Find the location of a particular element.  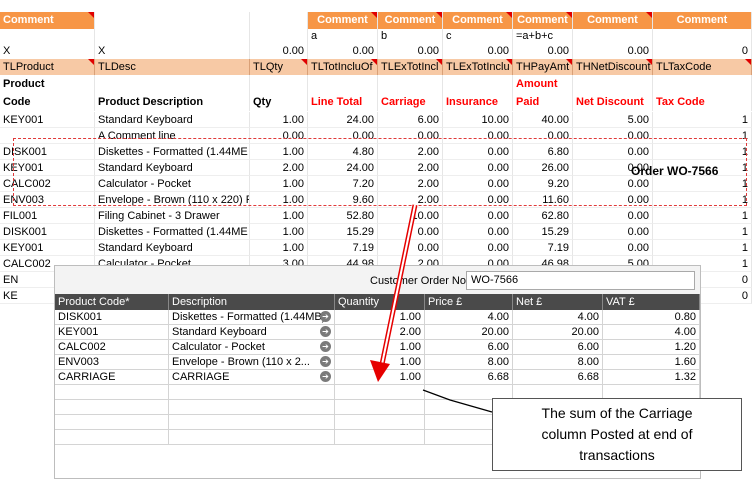

callout-pointer is located at coordinates (457, 401).